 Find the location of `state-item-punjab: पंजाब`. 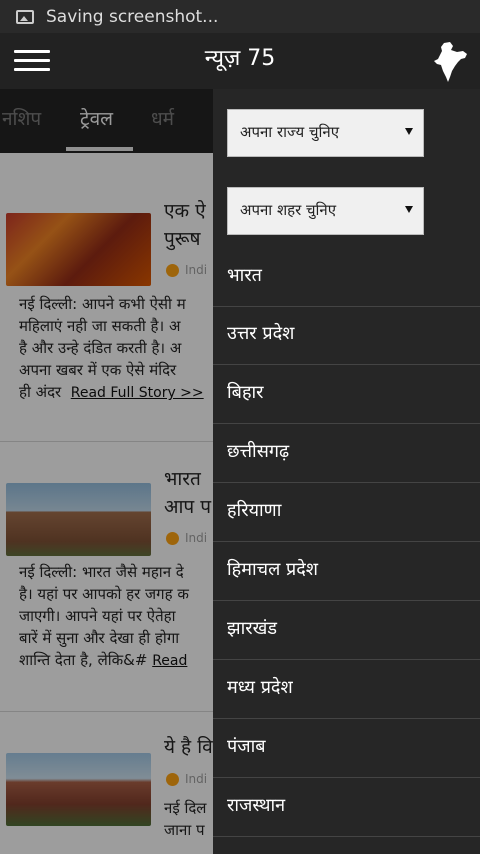

state-item-punjab: पंजाब is located at coordinates (346, 749).